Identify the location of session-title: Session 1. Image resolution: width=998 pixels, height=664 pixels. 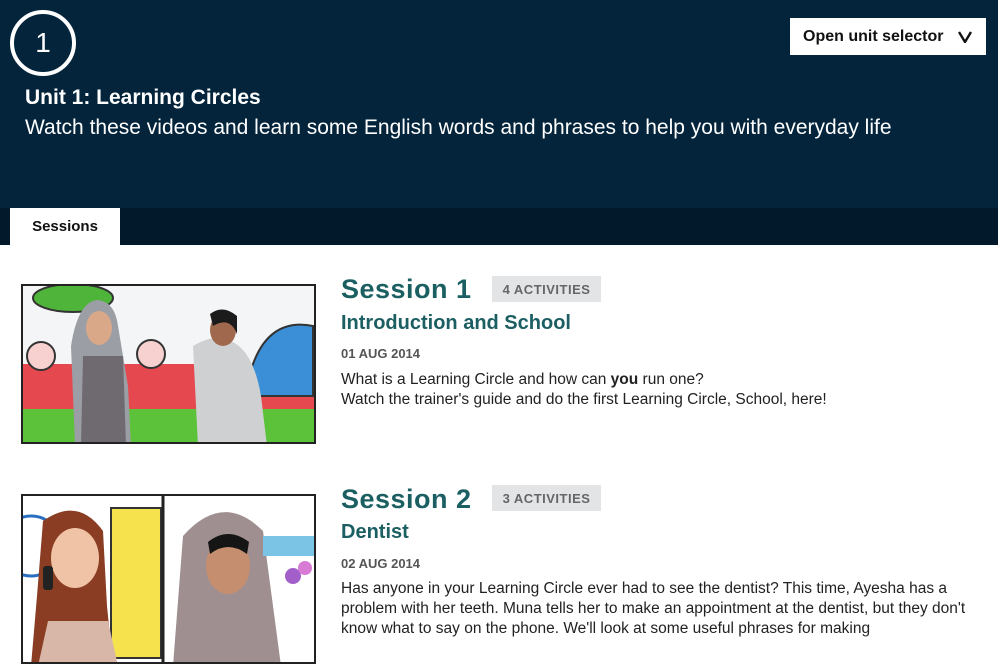
(406, 289).